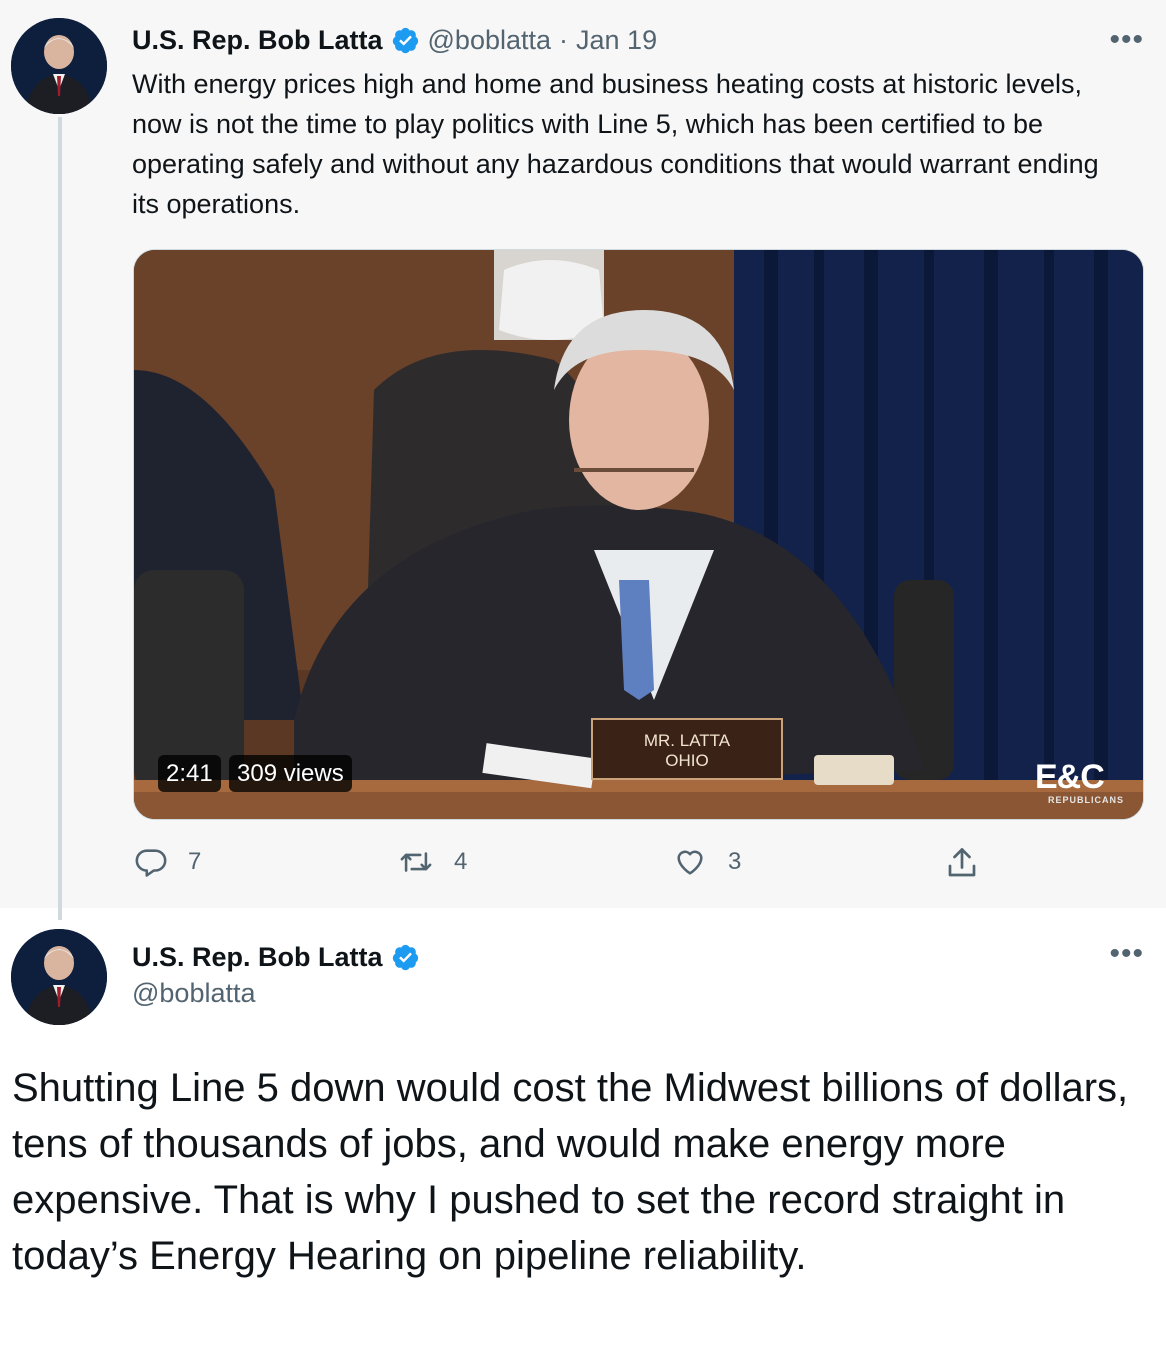  I want to click on channel-logo: E&C, so click(1070, 777).